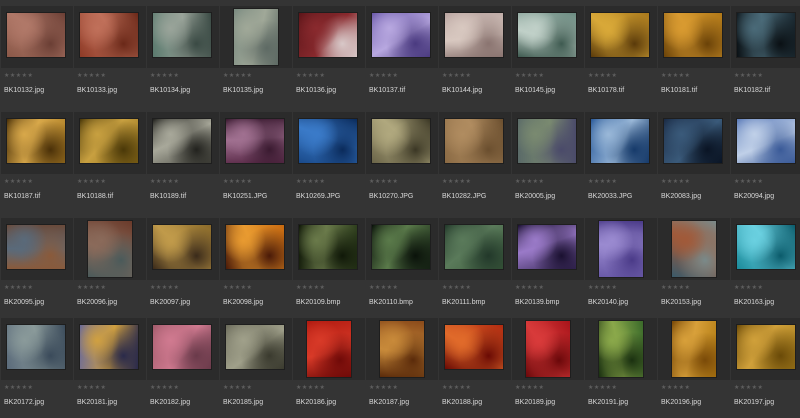  What do you see at coordinates (110, 268) in the screenshot?
I see `thumbnail-cell: ★★★★★ BK20096.jpg` at bounding box center [110, 268].